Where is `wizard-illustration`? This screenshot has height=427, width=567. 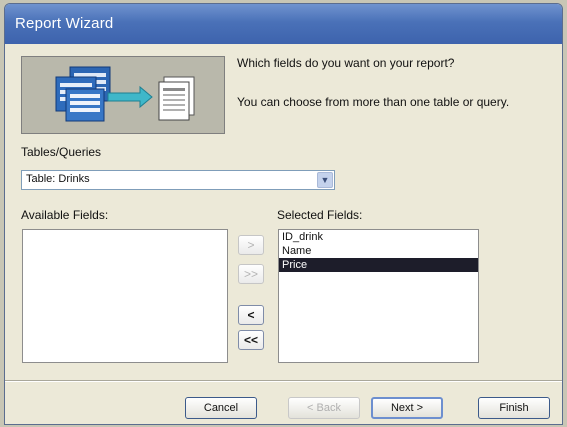
wizard-illustration is located at coordinates (123, 95).